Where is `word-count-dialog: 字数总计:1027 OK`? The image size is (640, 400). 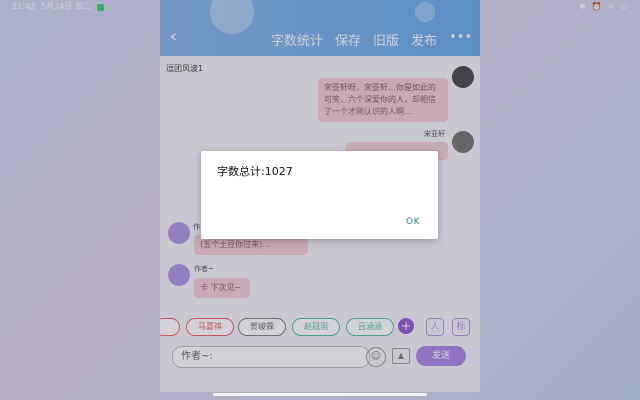 word-count-dialog: 字数总计:1027 OK is located at coordinates (319, 195).